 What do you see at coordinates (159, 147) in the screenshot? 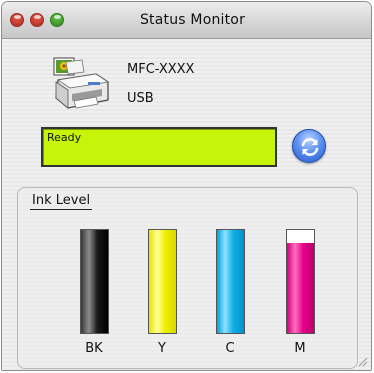
I see `status-display: Ready` at bounding box center [159, 147].